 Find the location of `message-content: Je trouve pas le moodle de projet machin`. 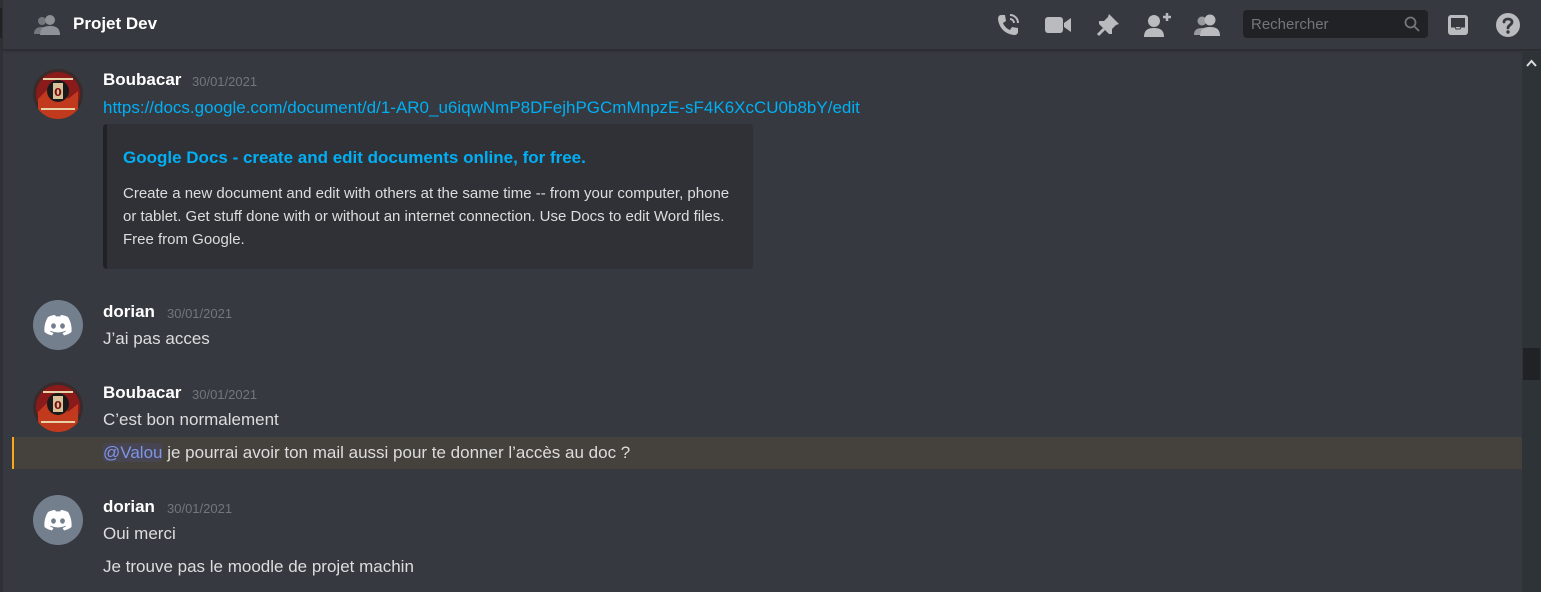

message-content: Je trouve pas le moodle de projet machin is located at coordinates (258, 566).